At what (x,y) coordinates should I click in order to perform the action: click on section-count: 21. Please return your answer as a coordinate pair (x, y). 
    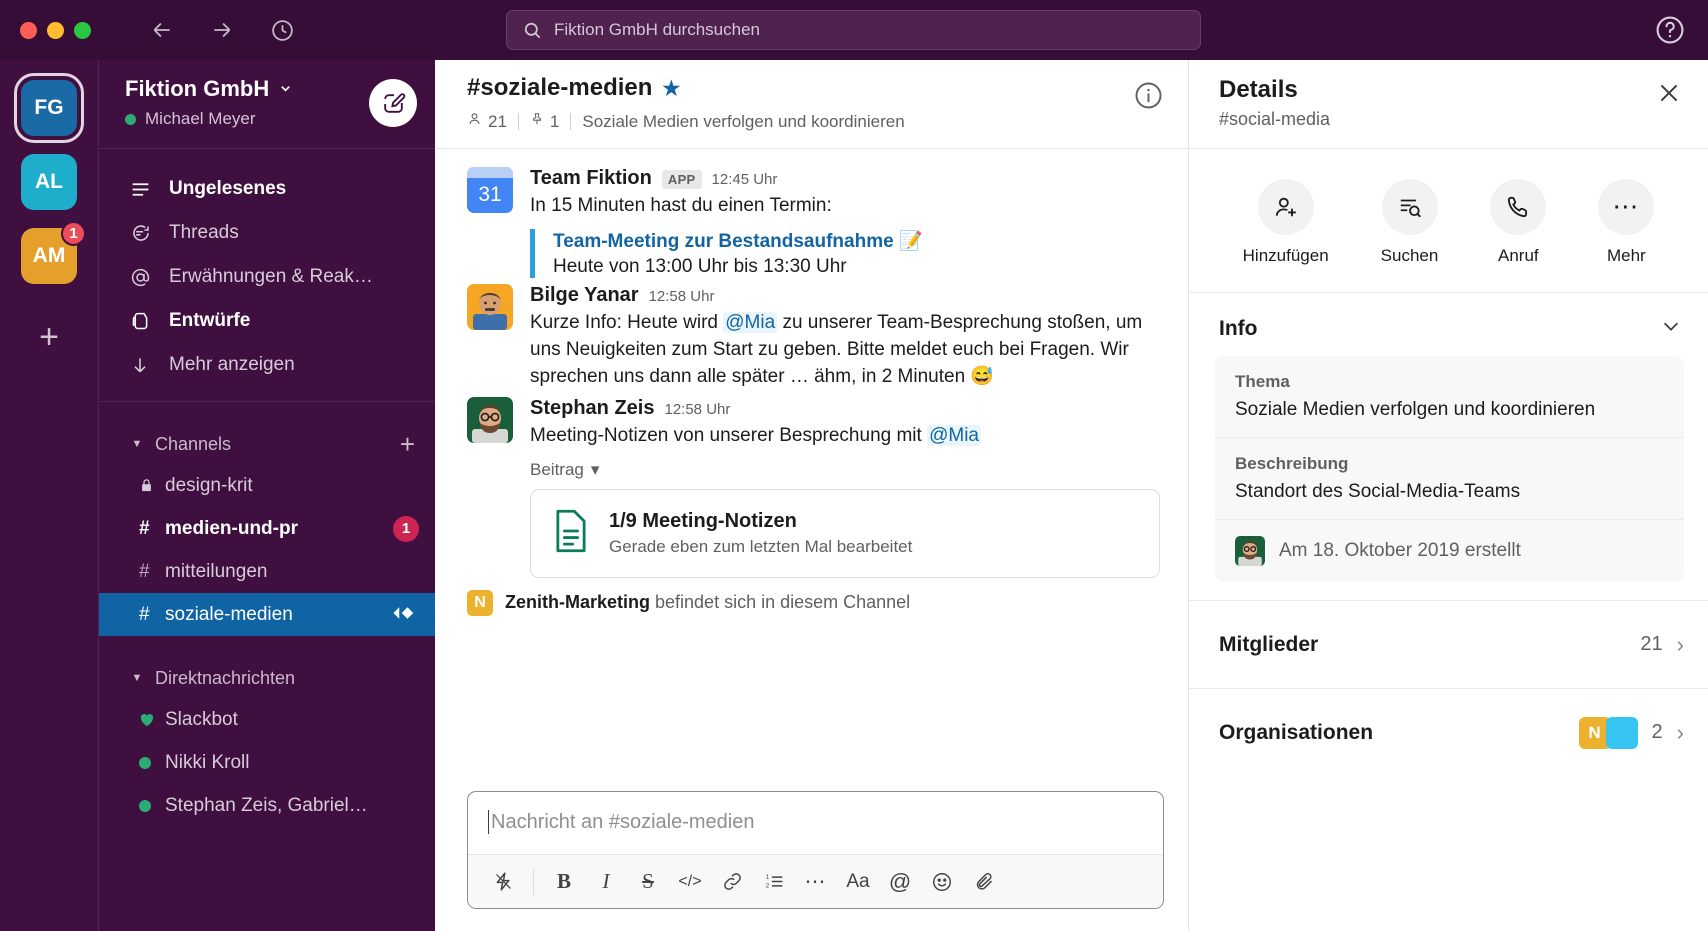
    Looking at the image, I should click on (1651, 644).